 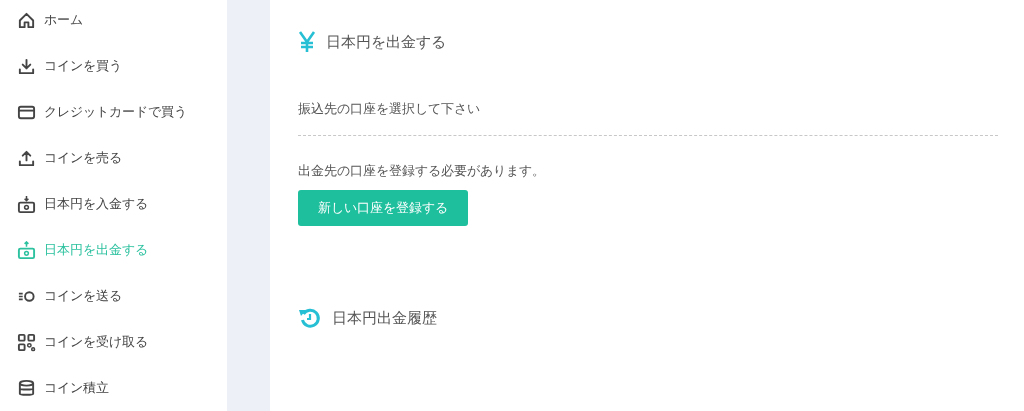 I want to click on sidebar-item: コインを受け取る, so click(x=113, y=342).